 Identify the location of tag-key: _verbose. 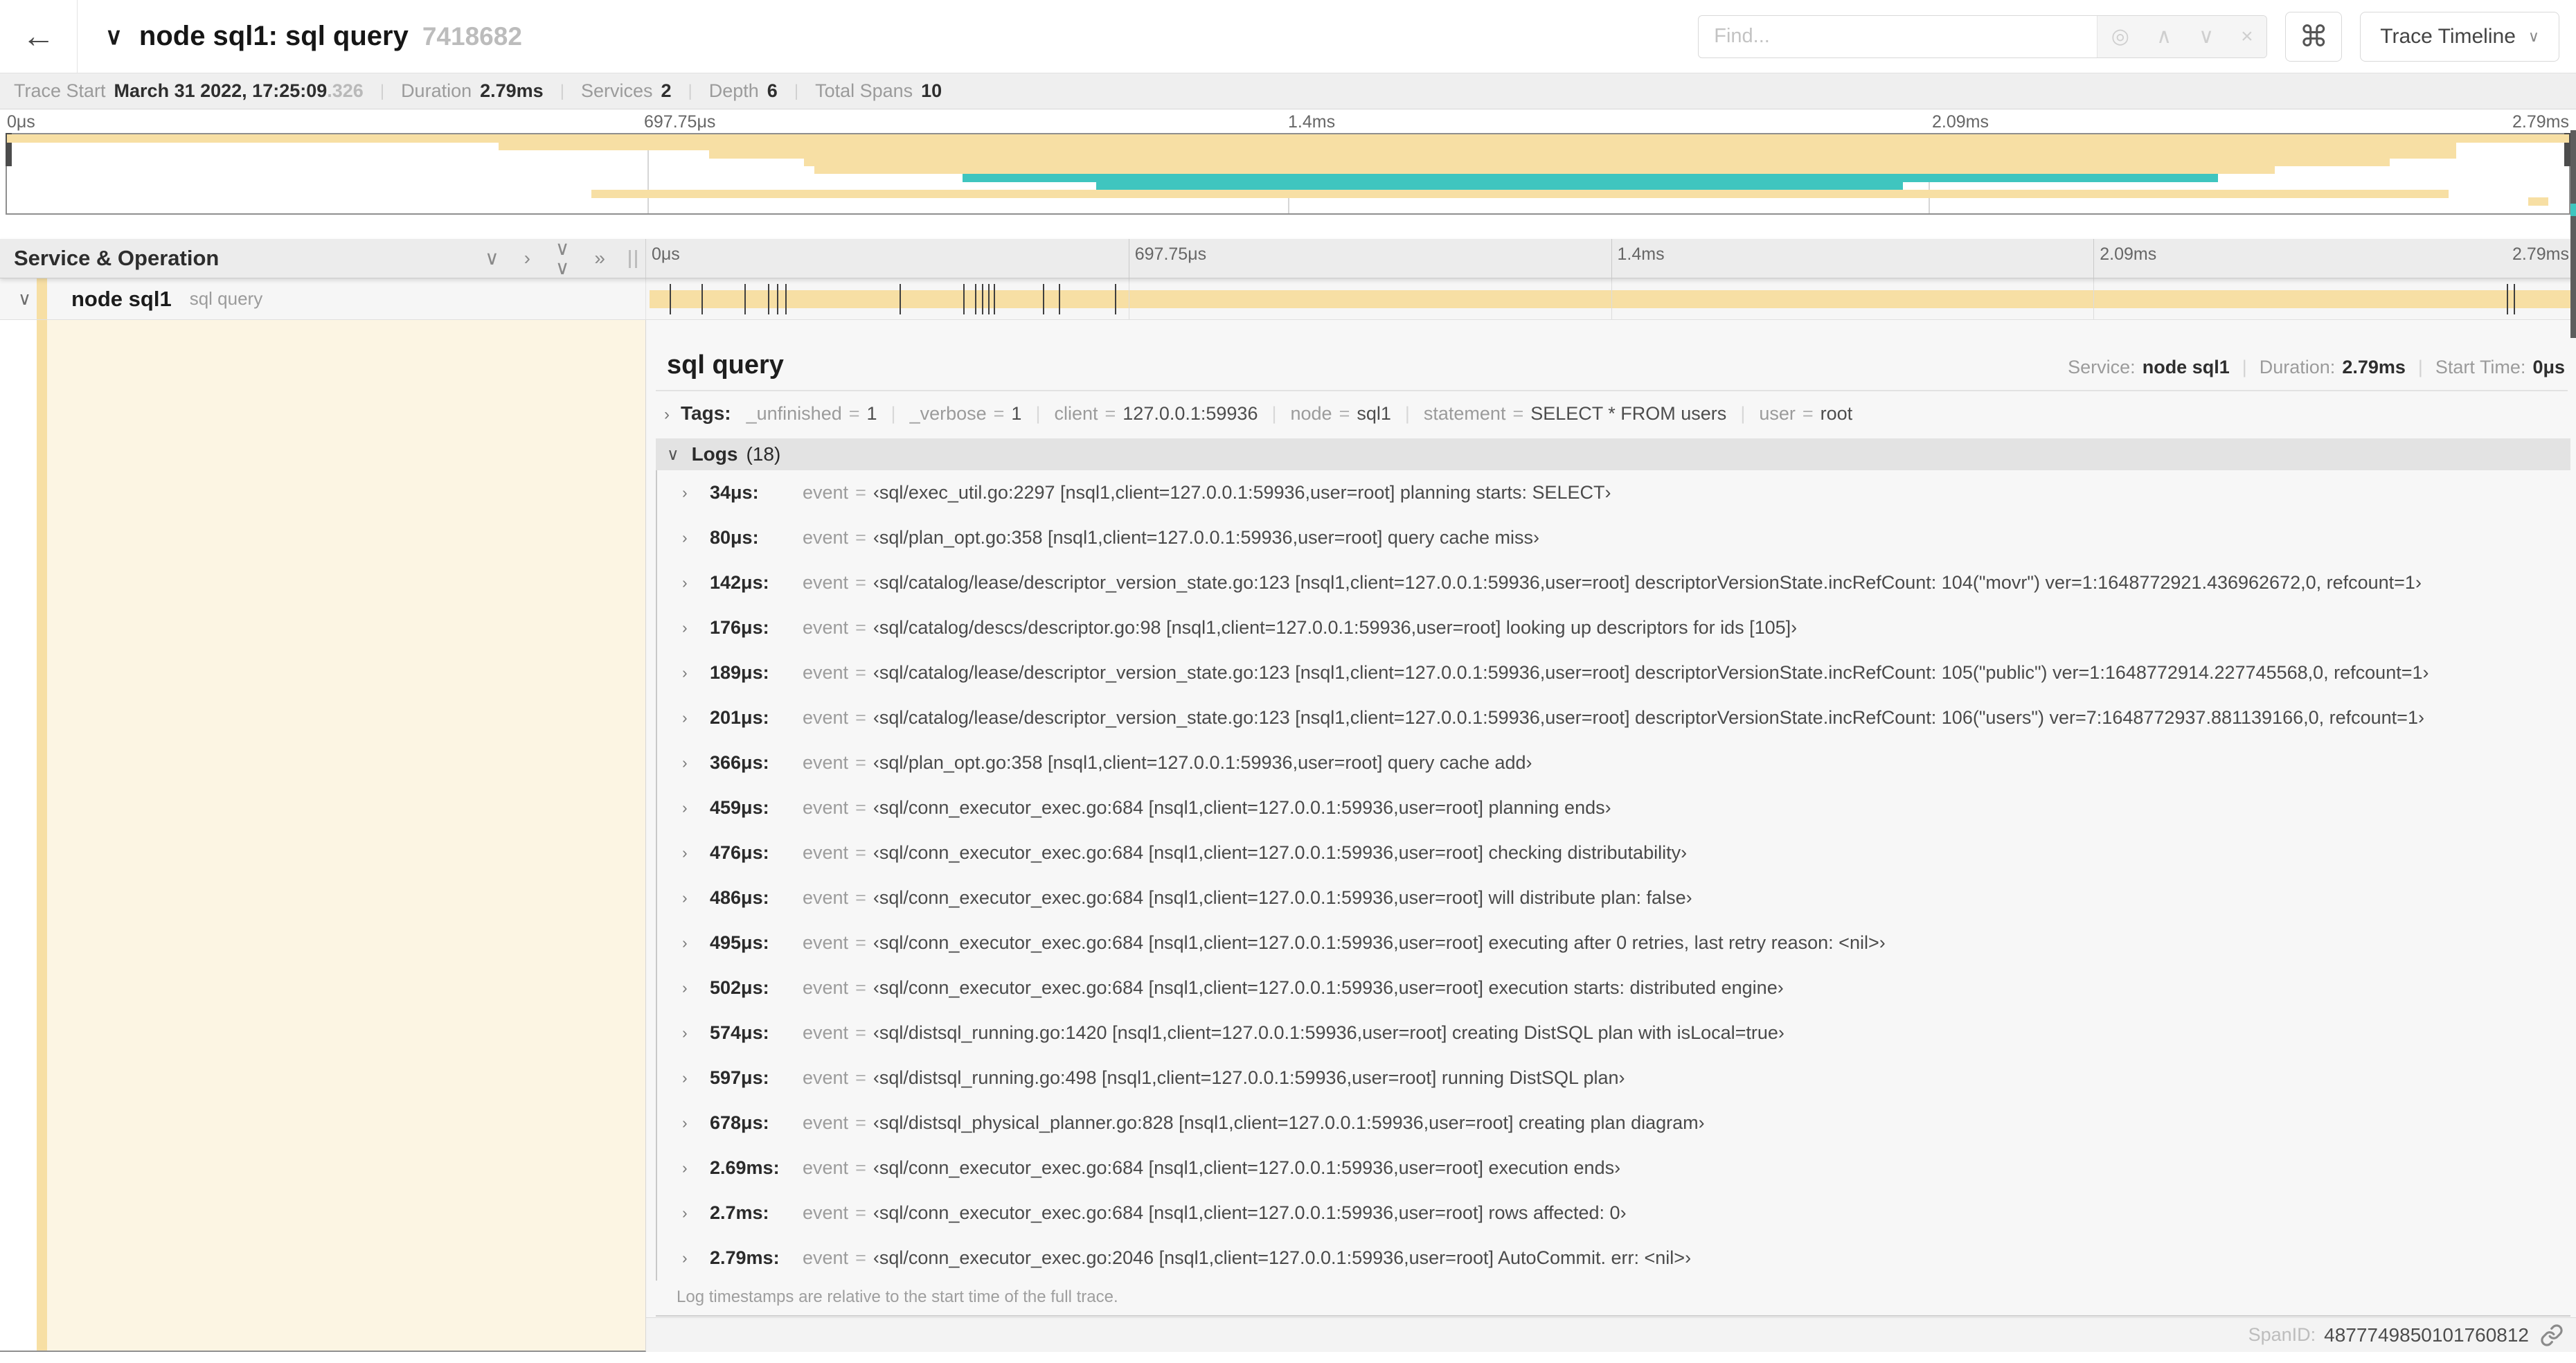
(948, 413).